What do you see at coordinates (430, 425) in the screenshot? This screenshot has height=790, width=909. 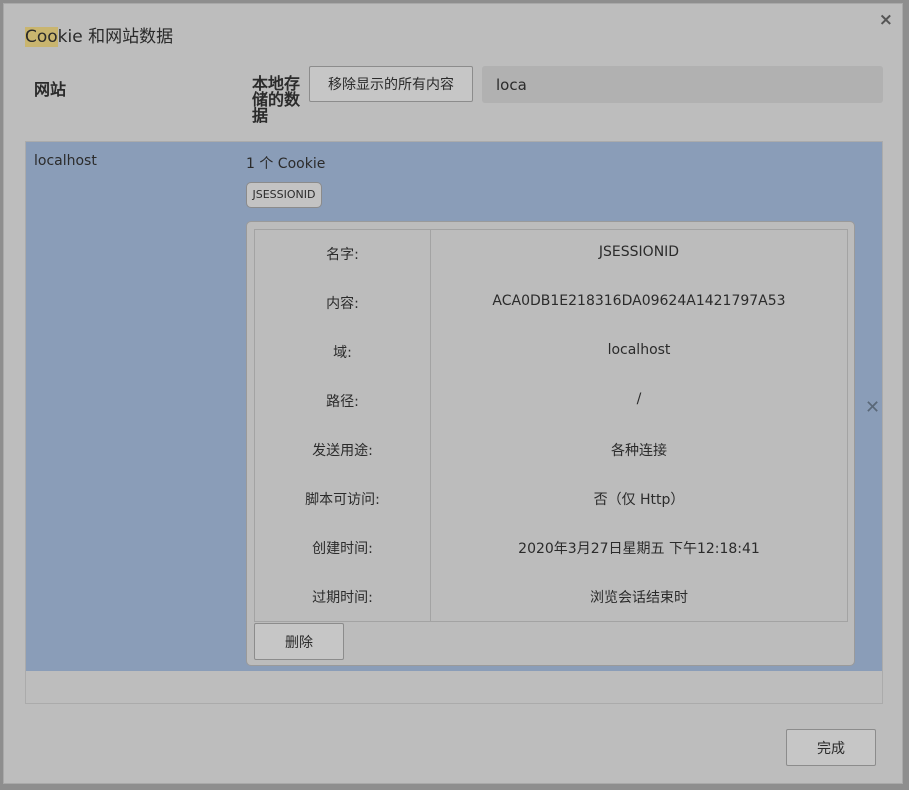 I see `detail-divider` at bounding box center [430, 425].